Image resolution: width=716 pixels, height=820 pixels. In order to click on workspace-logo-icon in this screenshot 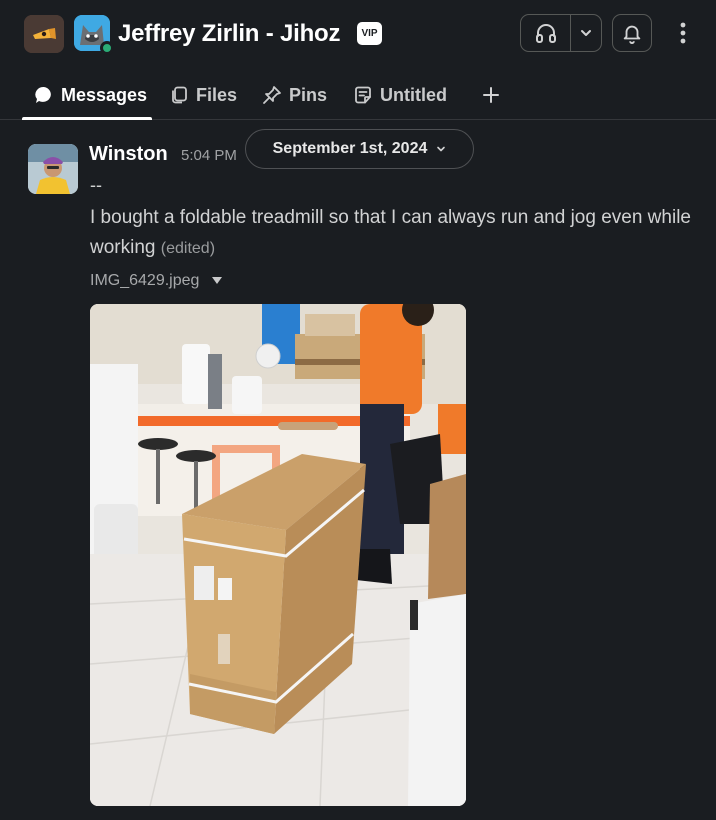, I will do `click(44, 34)`.